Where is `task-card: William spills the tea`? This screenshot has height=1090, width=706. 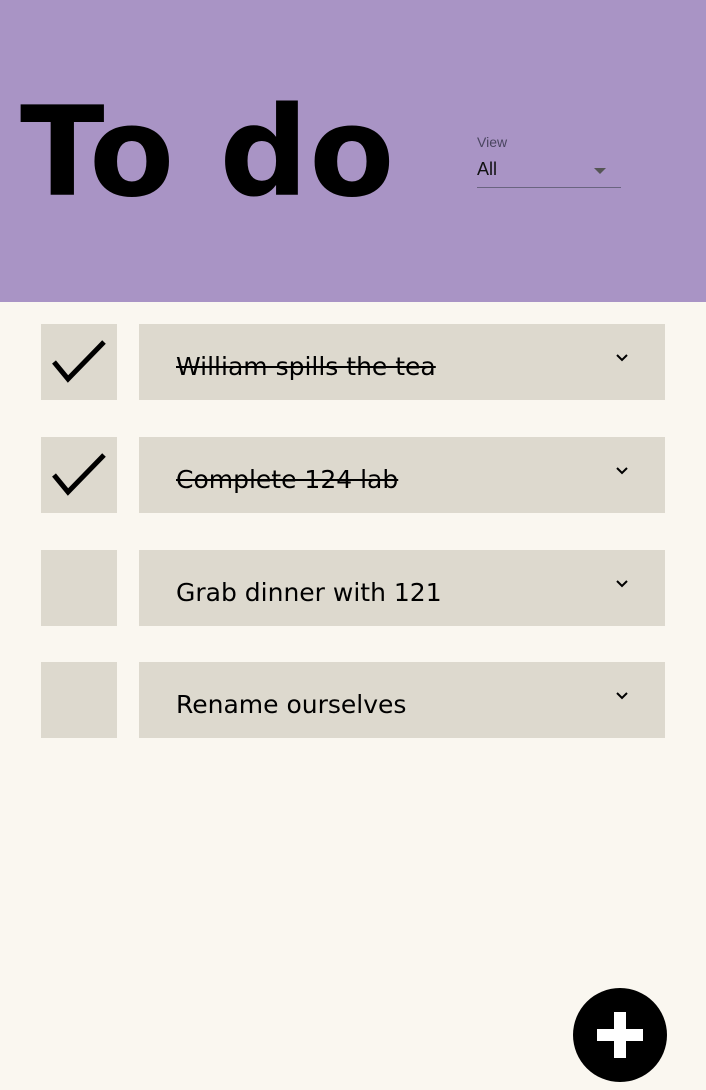
task-card: William spills the tea is located at coordinates (402, 362).